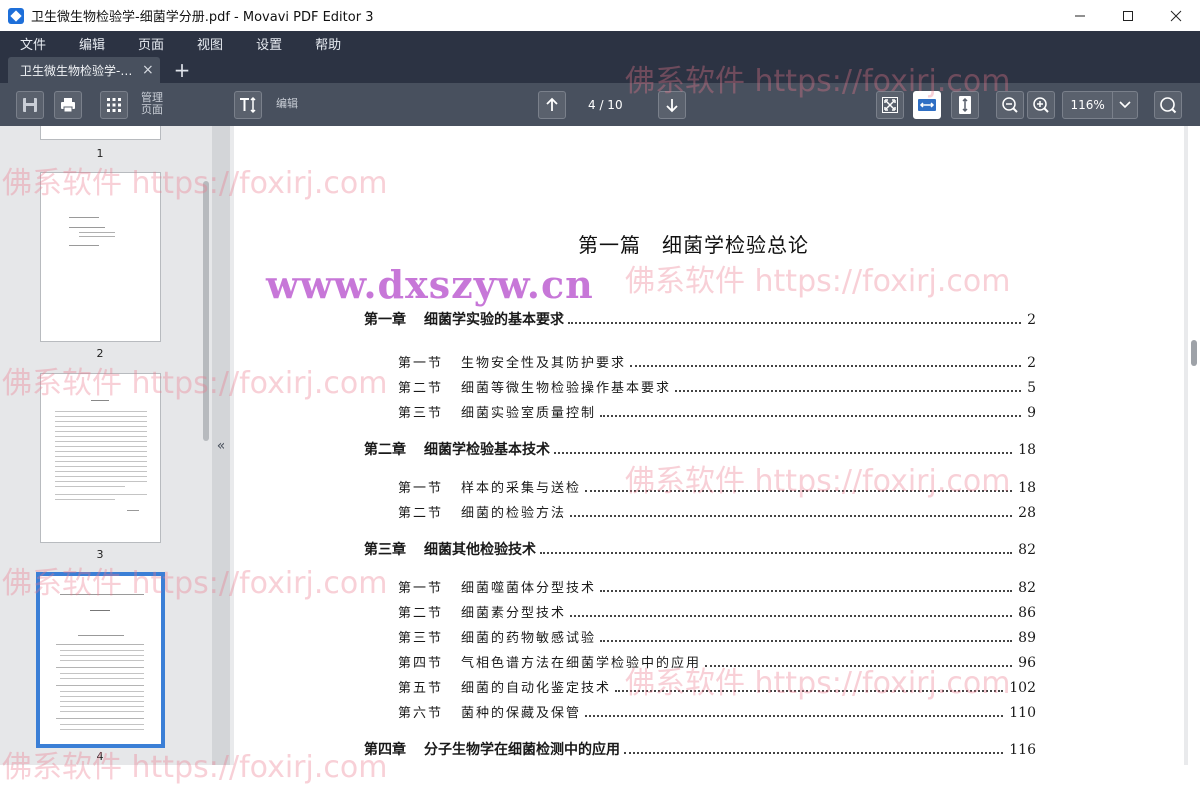  Describe the element at coordinates (494, 320) in the screenshot. I see `toc-title: 细菌学实验的基本要求` at that location.